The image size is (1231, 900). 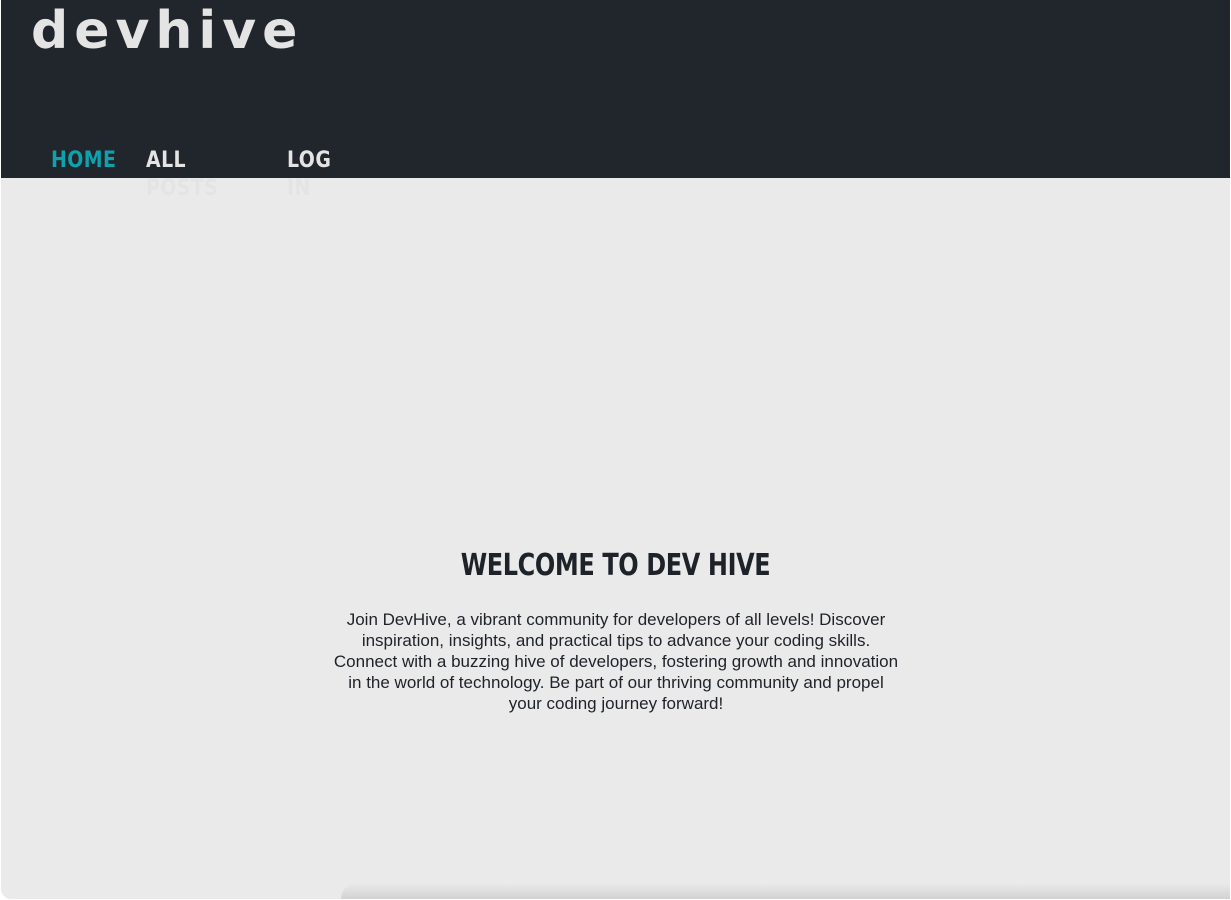 I want to click on site-logo: devhive, so click(x=167, y=31).